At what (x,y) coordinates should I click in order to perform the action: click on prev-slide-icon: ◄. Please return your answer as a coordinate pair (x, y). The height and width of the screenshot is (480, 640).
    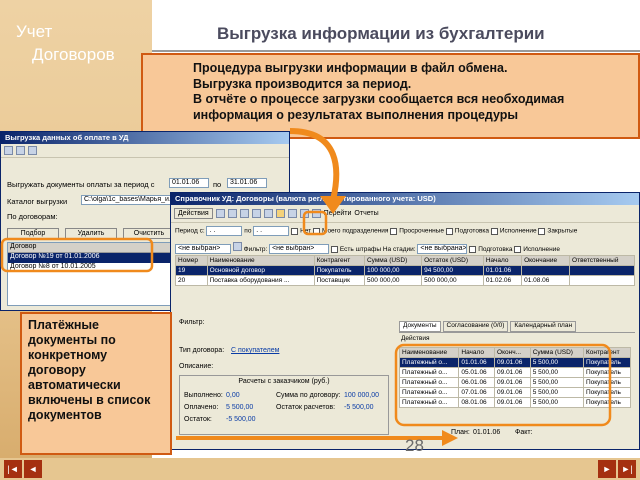
    Looking at the image, I should click on (33, 469).